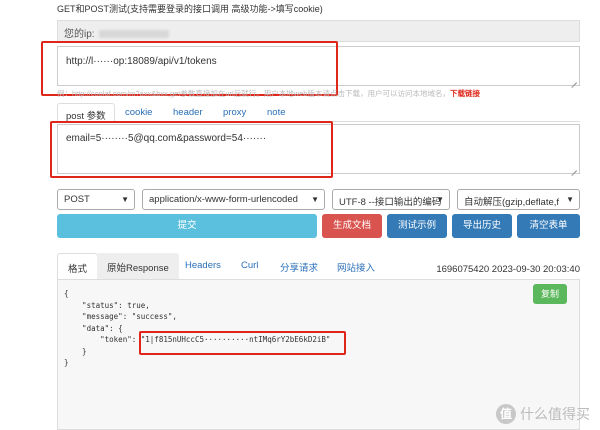 This screenshot has width=600, height=430. I want to click on response-timestamp: 1696075420 2023-09-30 20:03:40, so click(508, 269).